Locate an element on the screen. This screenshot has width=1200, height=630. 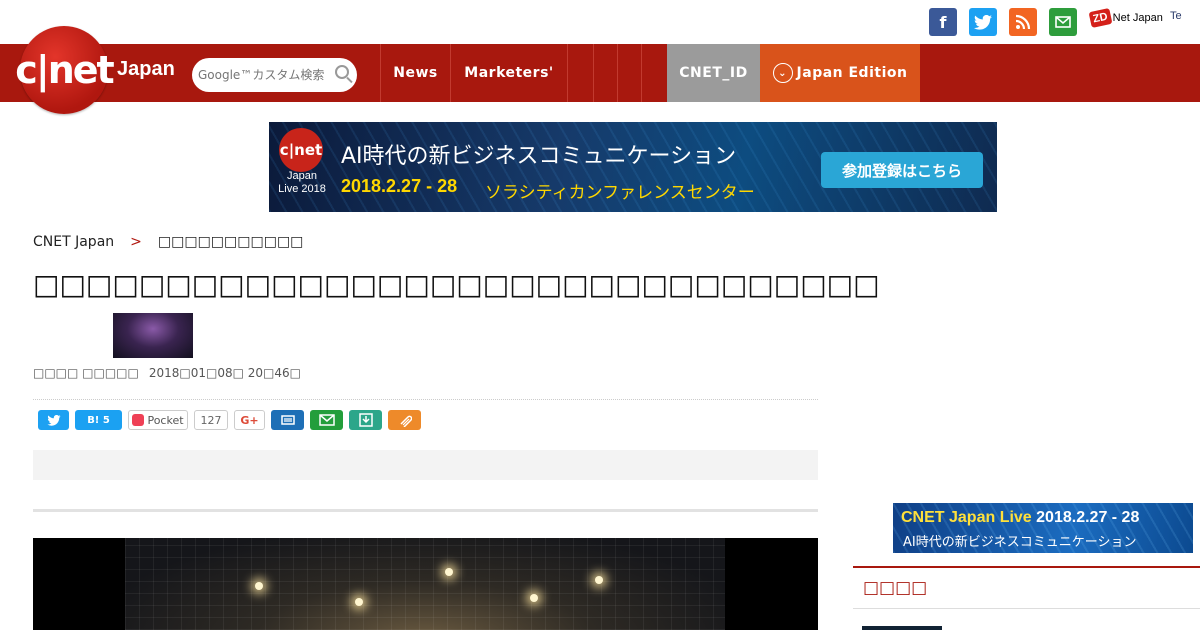
nav-cnet-id: CNET_ID is located at coordinates (713, 73).